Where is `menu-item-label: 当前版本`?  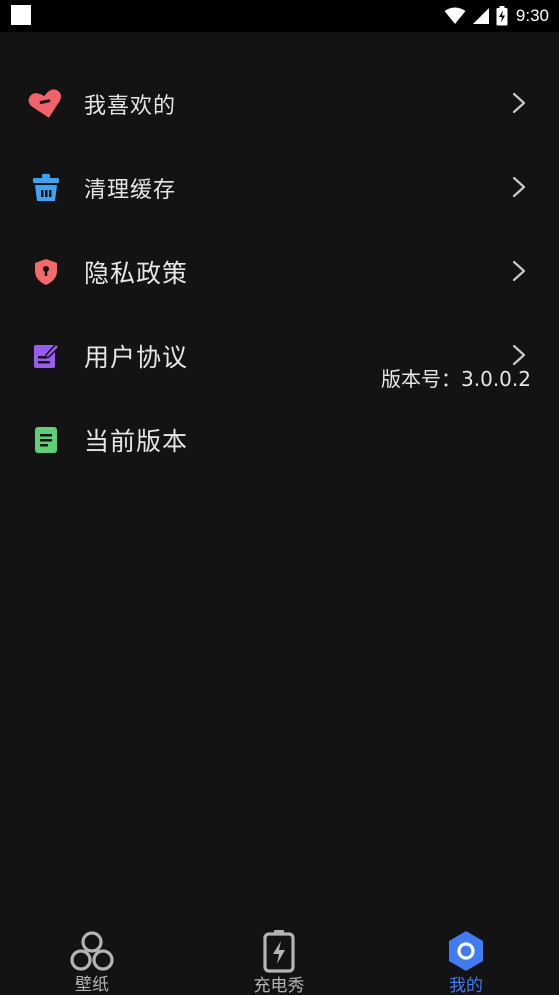 menu-item-label: 当前版本 is located at coordinates (136, 441).